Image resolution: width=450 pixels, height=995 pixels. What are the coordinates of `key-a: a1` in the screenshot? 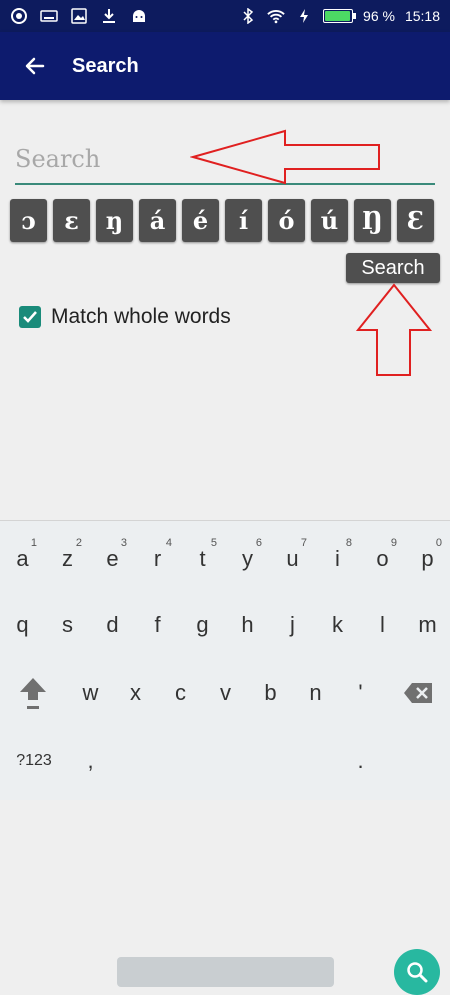 It's located at (22, 559).